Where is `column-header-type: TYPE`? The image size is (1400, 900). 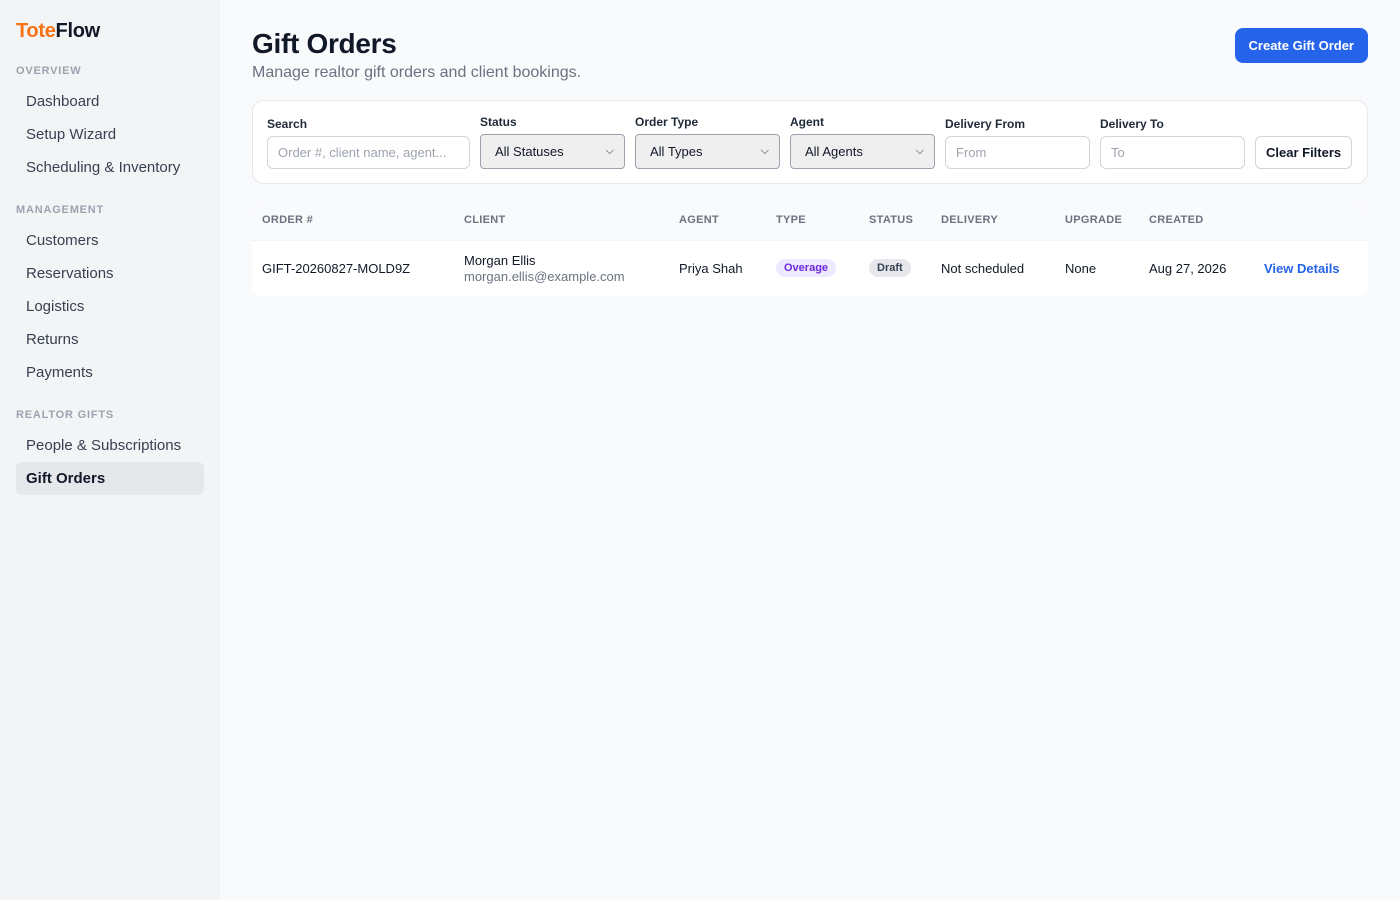
column-header-type: TYPE is located at coordinates (812, 220).